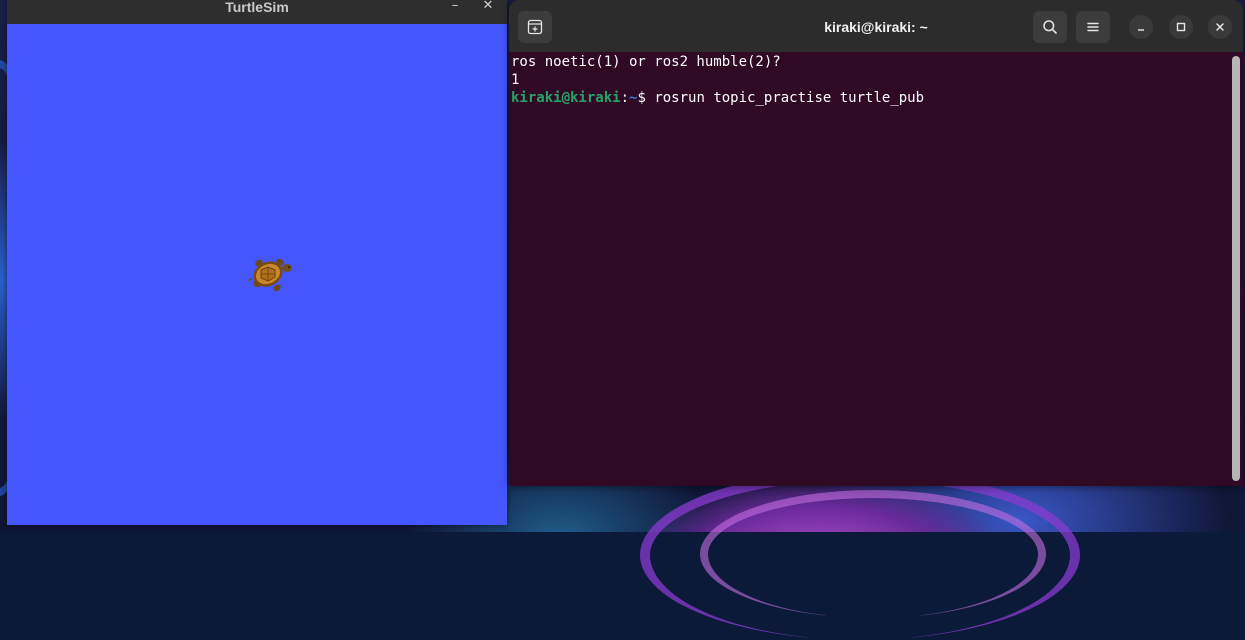 The image size is (1245, 640). I want to click on new-tab-button, so click(535, 27).